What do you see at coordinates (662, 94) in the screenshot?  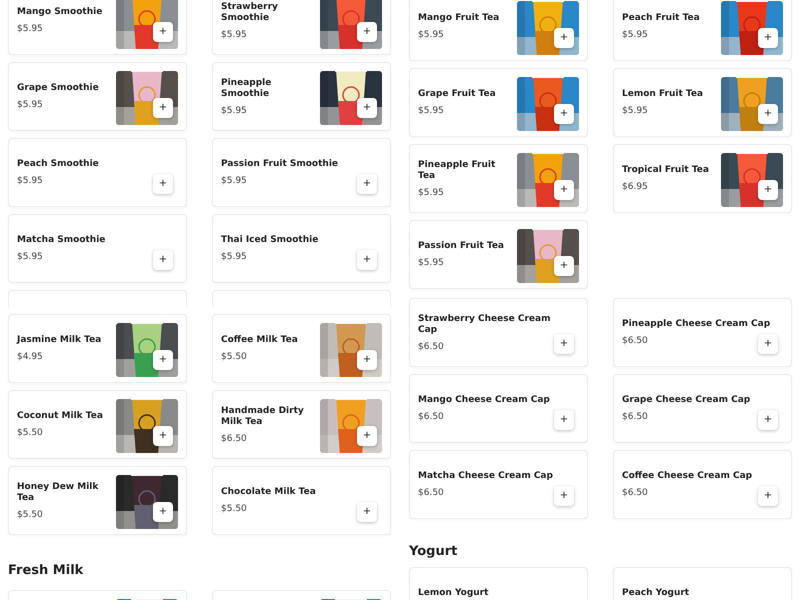 I see `item-name: Lemon Fruit Tea` at bounding box center [662, 94].